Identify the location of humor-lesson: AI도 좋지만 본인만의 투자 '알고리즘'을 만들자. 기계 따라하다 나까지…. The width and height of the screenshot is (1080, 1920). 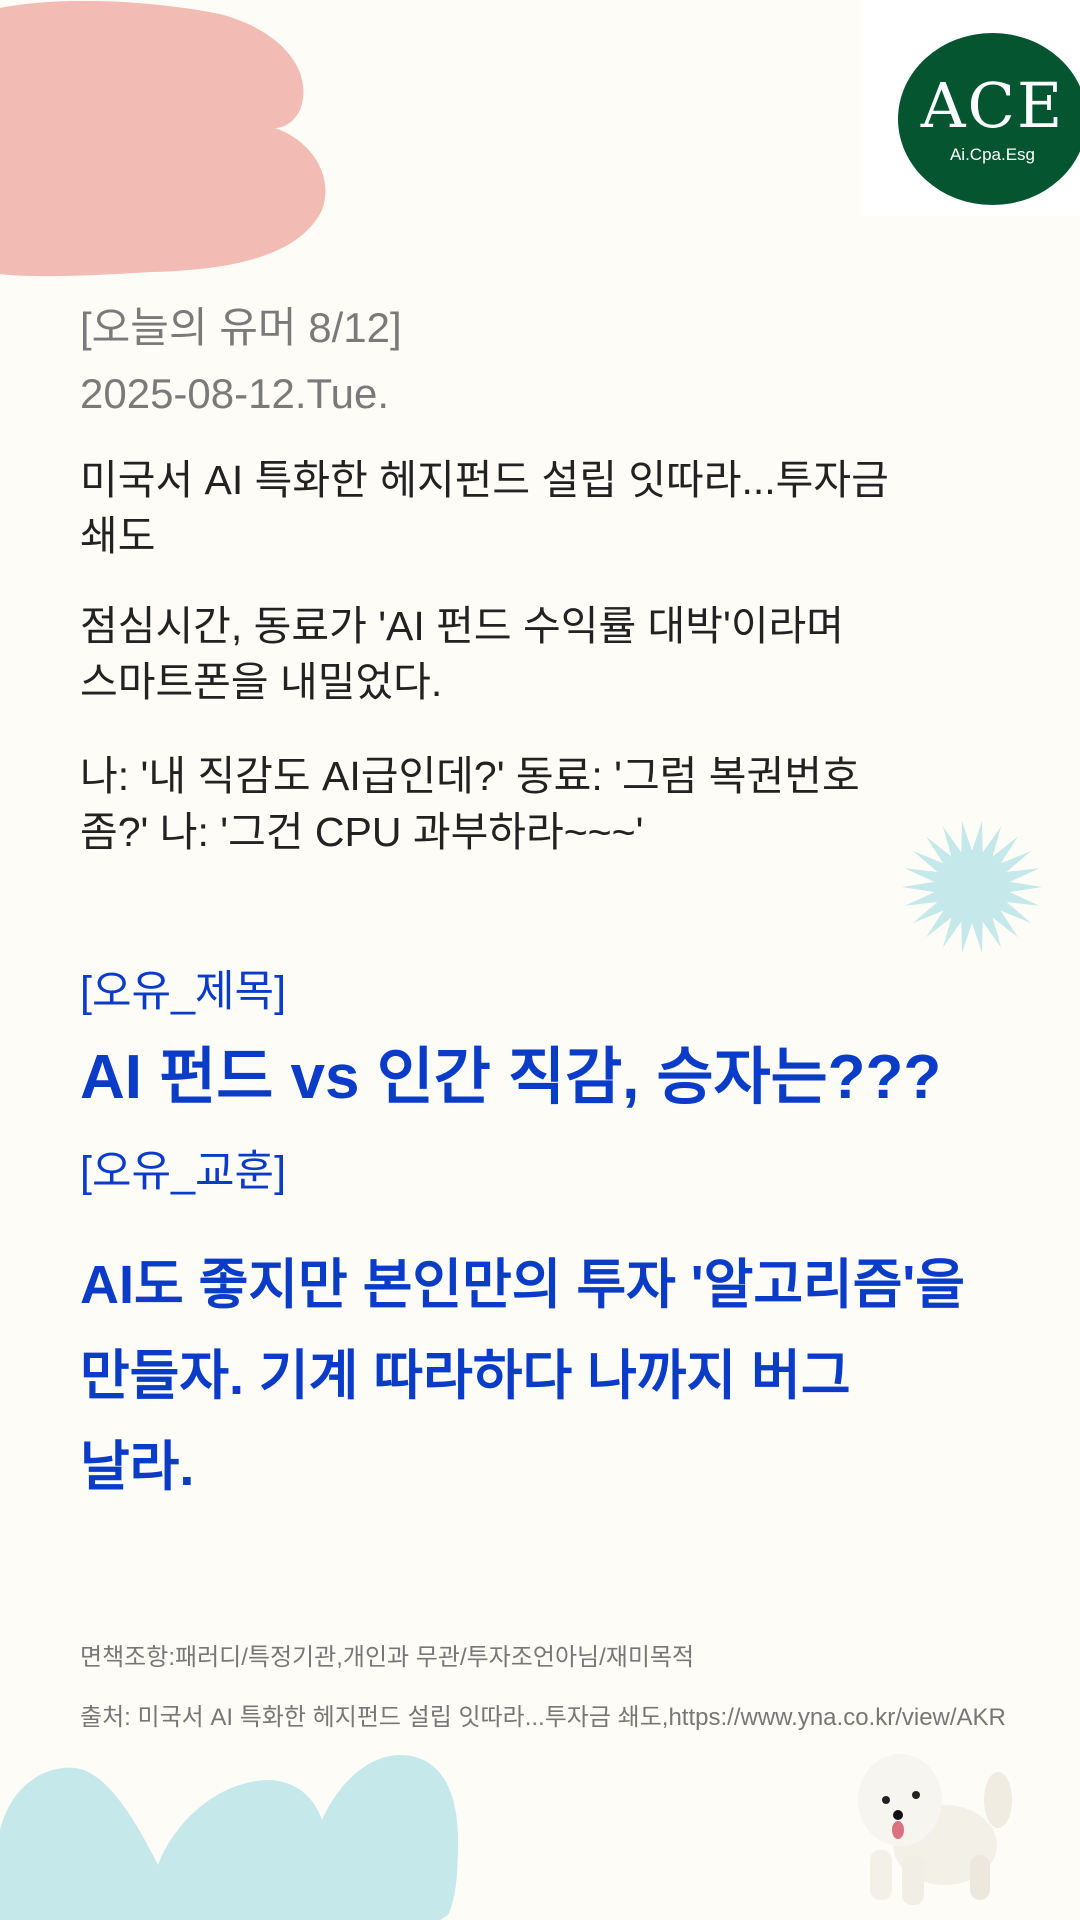
(522, 1376).